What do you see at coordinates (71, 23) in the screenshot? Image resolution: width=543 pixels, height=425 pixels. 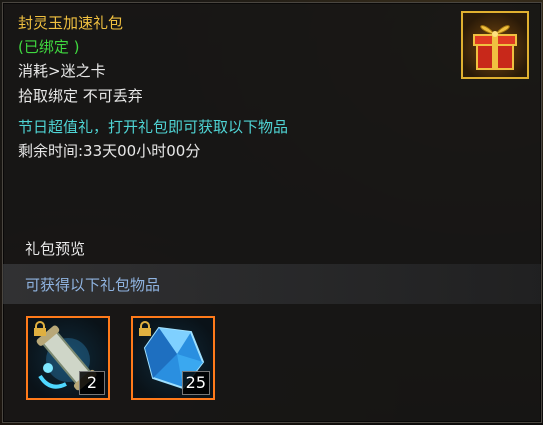 I see `item-title: 封灵玉加速礼包` at bounding box center [71, 23].